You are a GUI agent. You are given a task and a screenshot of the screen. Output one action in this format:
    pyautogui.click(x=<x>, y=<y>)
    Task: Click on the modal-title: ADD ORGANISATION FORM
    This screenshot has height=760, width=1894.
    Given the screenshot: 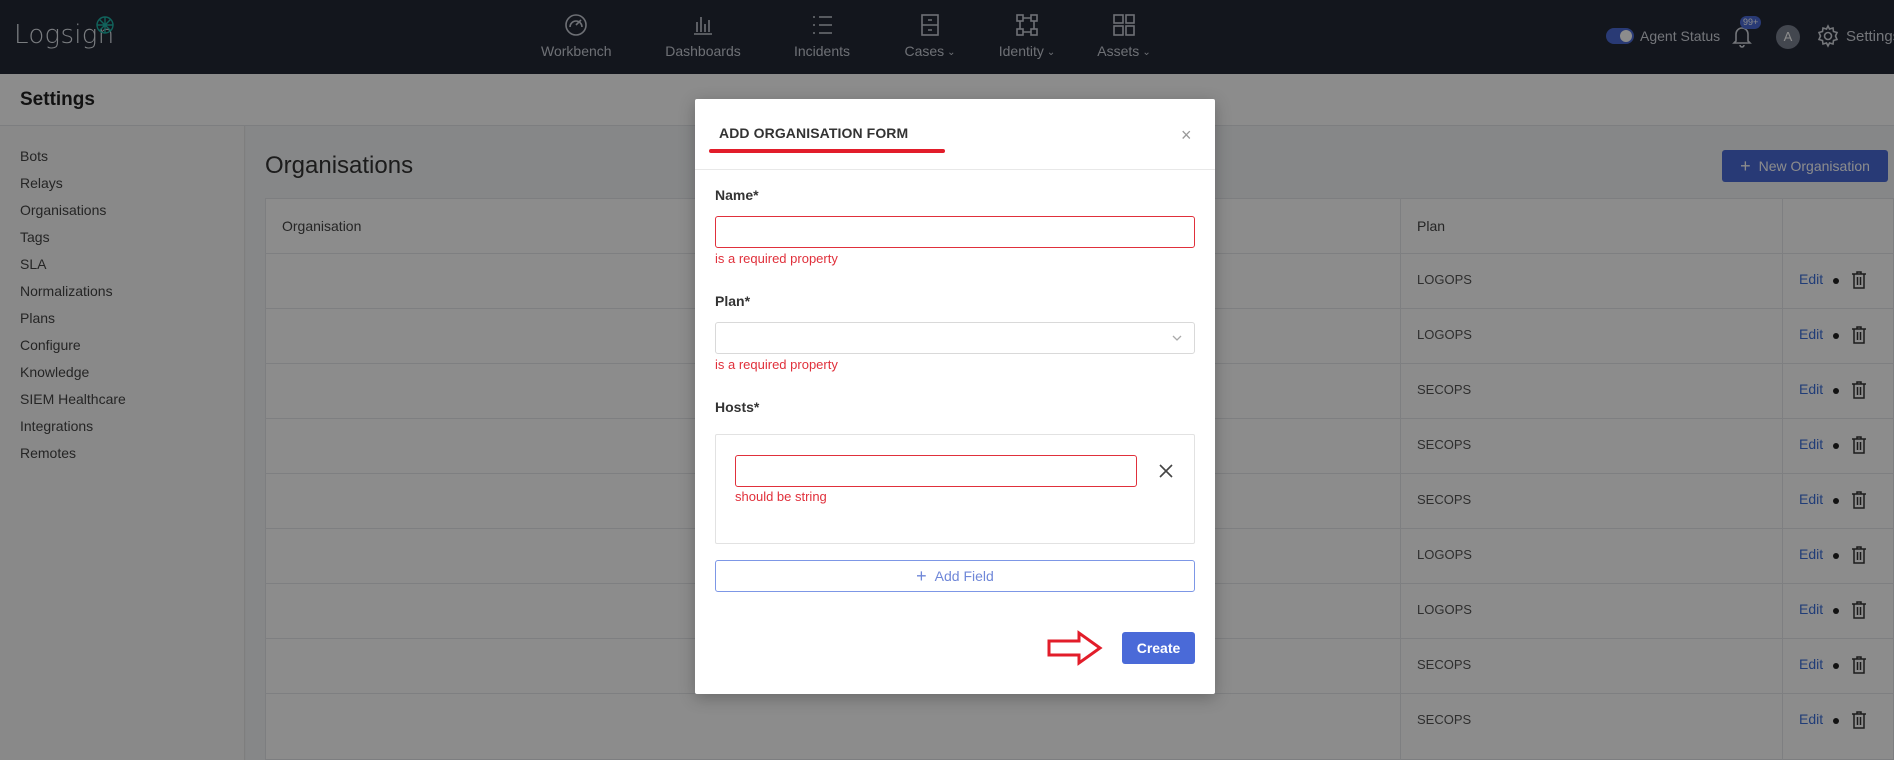 What is the action you would take?
    pyautogui.click(x=814, y=133)
    